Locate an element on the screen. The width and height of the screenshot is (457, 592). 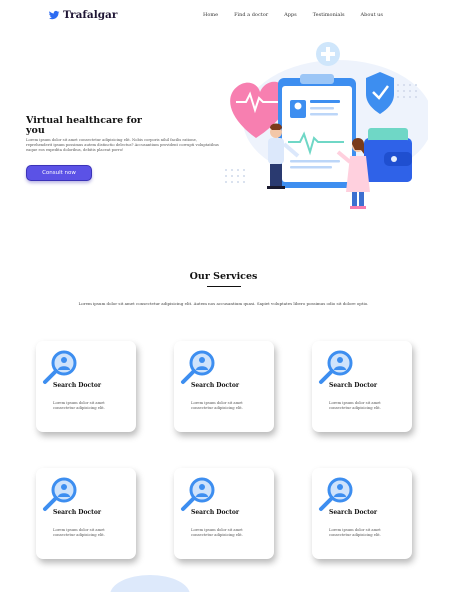
nav-link-find-a-doctor: Find a doctor is located at coordinates (251, 15).